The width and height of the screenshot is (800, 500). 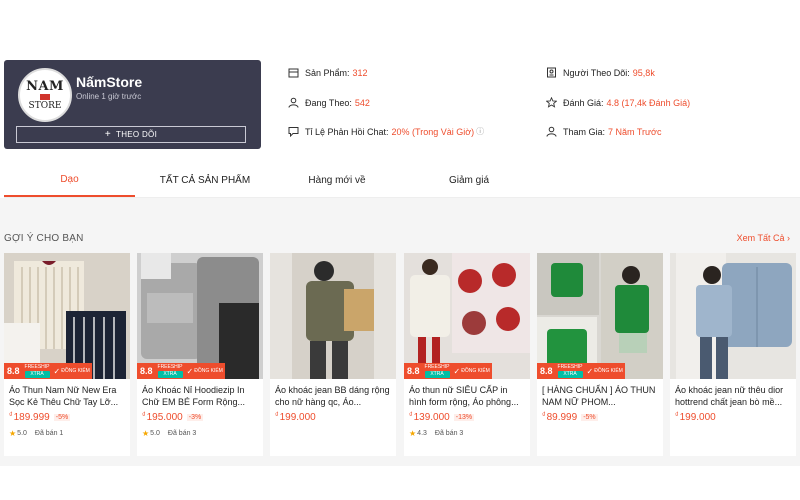 What do you see at coordinates (648, 102) in the screenshot?
I see `stat-rating-value: 4.8 (17,4k Đánh Giá)` at bounding box center [648, 102].